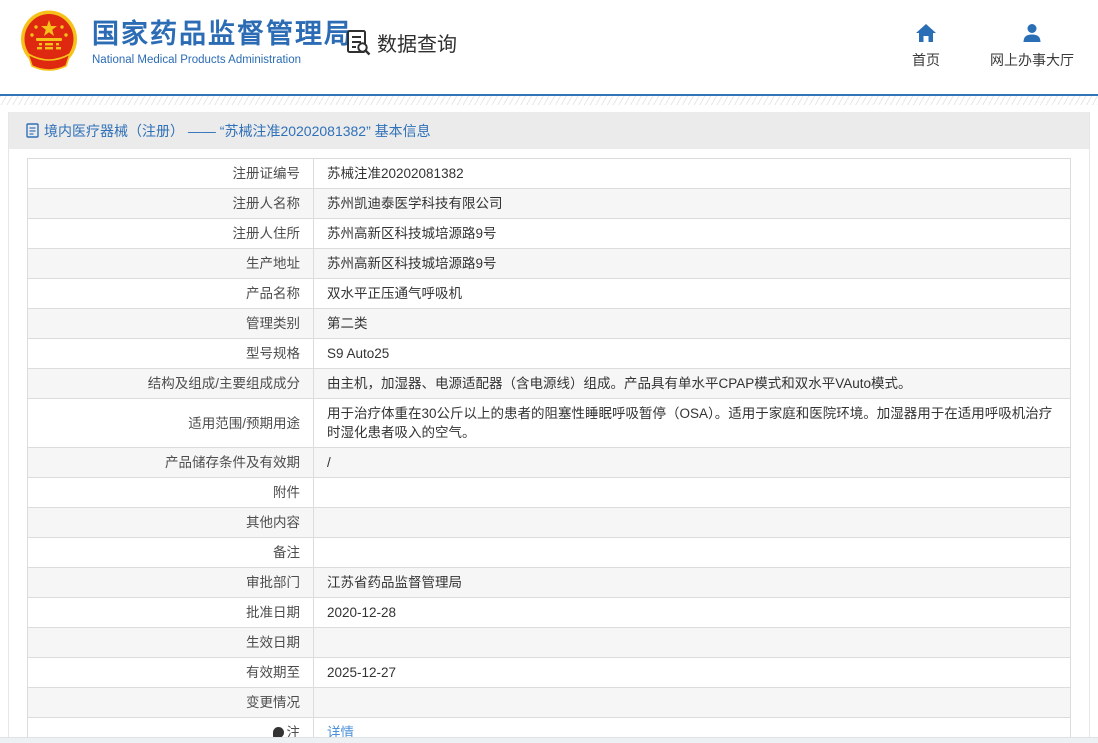 This screenshot has width=1098, height=743. What do you see at coordinates (170, 383) in the screenshot?
I see `row-label: 结构及组成/主要组成成分` at bounding box center [170, 383].